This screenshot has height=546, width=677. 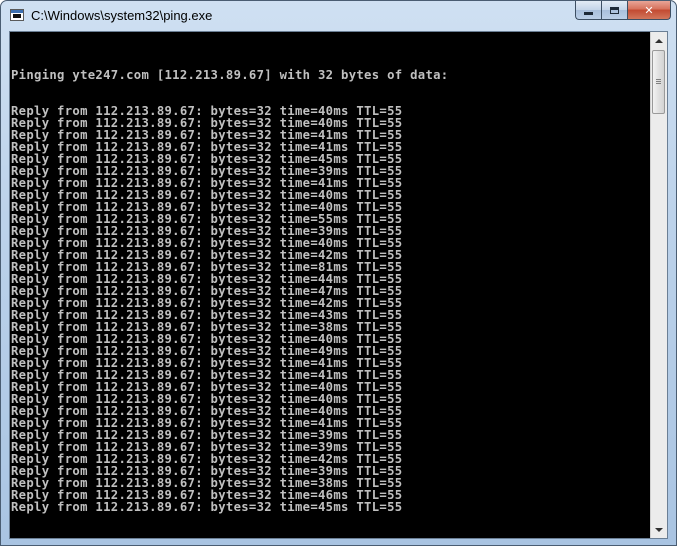 What do you see at coordinates (588, 13) in the screenshot?
I see `minimize-icon` at bounding box center [588, 13].